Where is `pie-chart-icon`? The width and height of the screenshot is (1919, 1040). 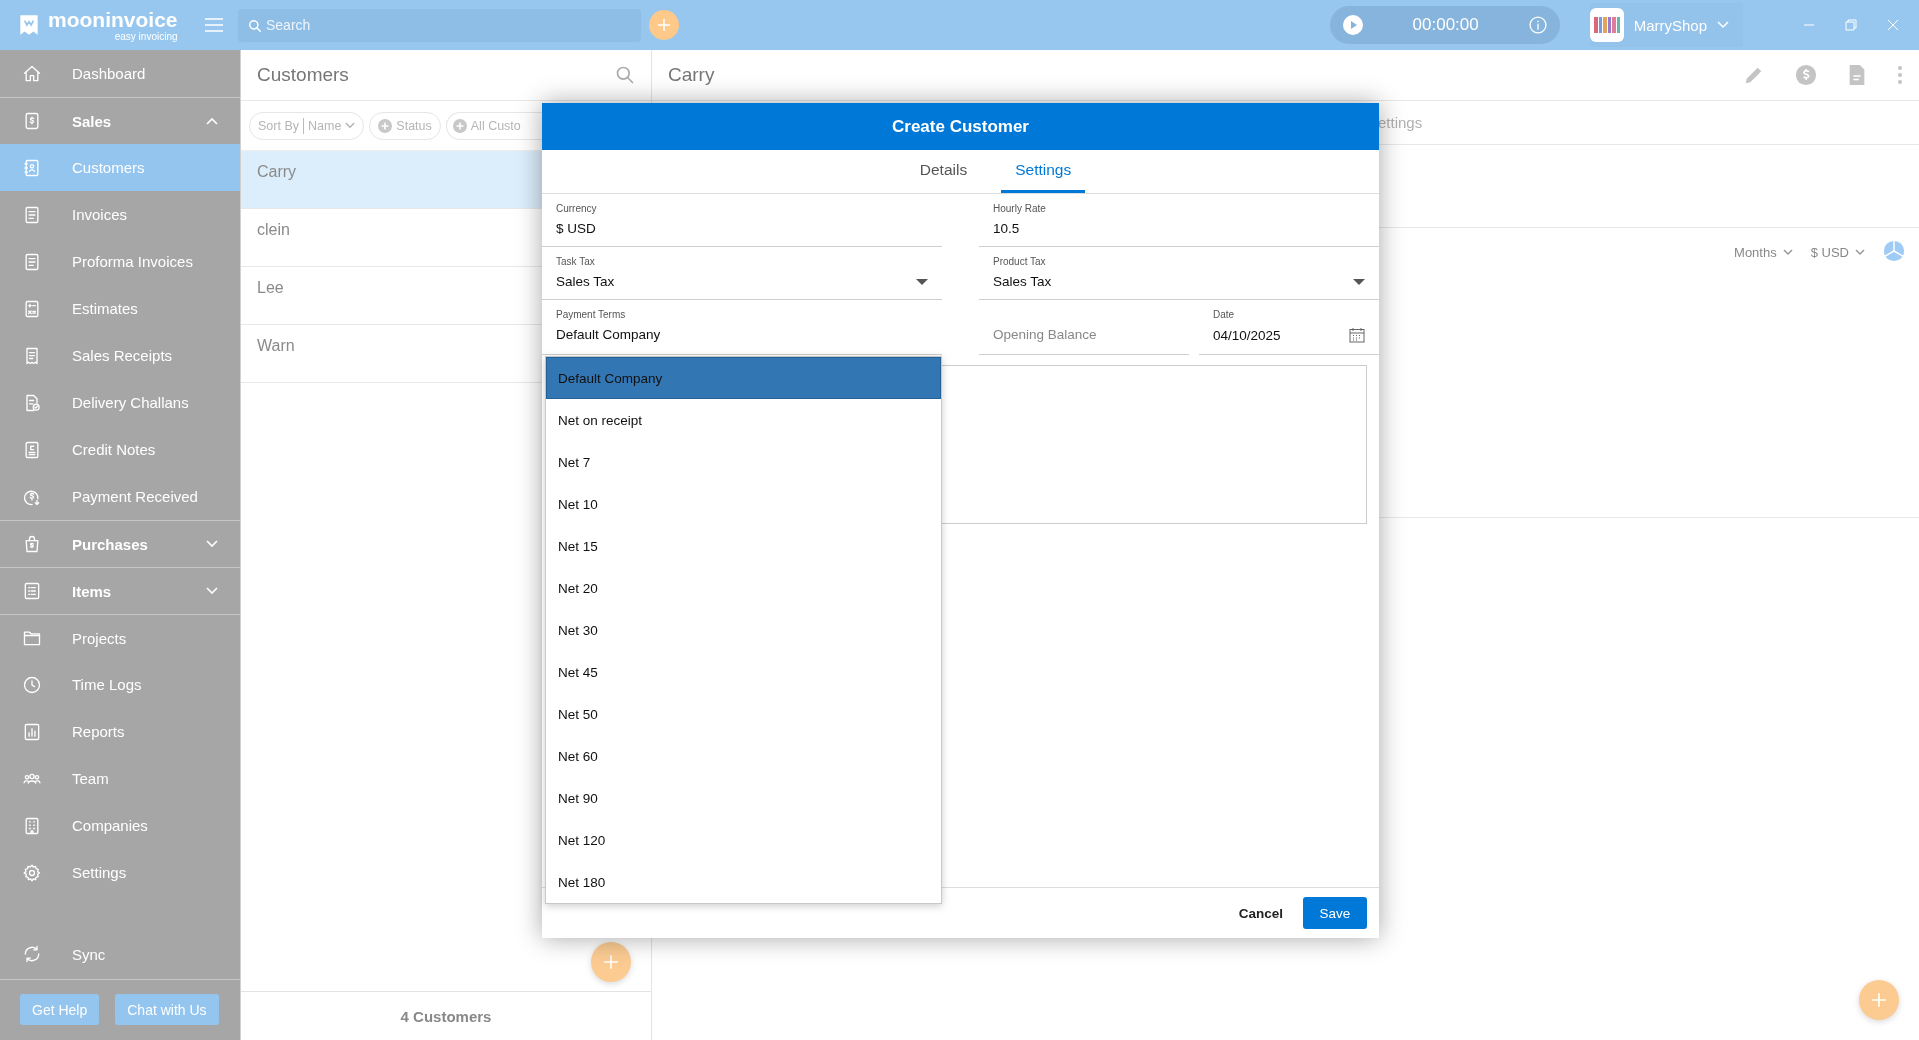 pie-chart-icon is located at coordinates (1894, 251).